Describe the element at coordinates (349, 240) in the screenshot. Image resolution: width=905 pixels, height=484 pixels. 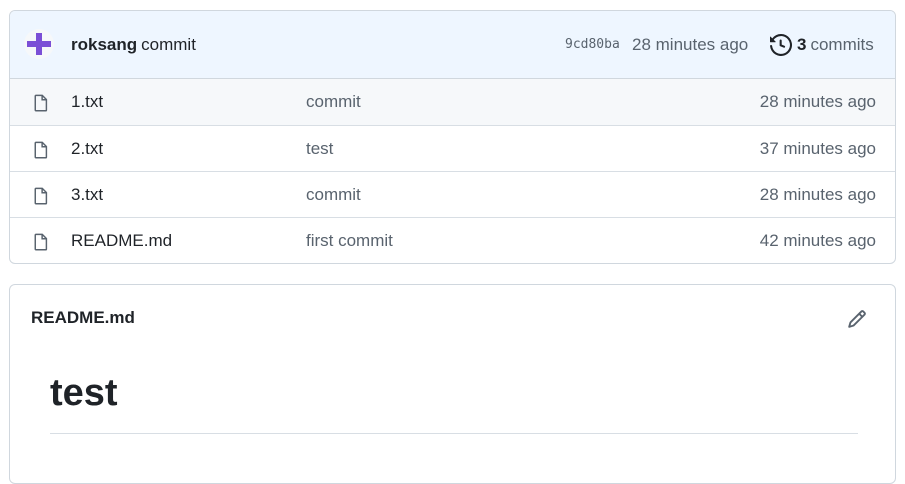
I see `file-commit-message: first commit` at that location.